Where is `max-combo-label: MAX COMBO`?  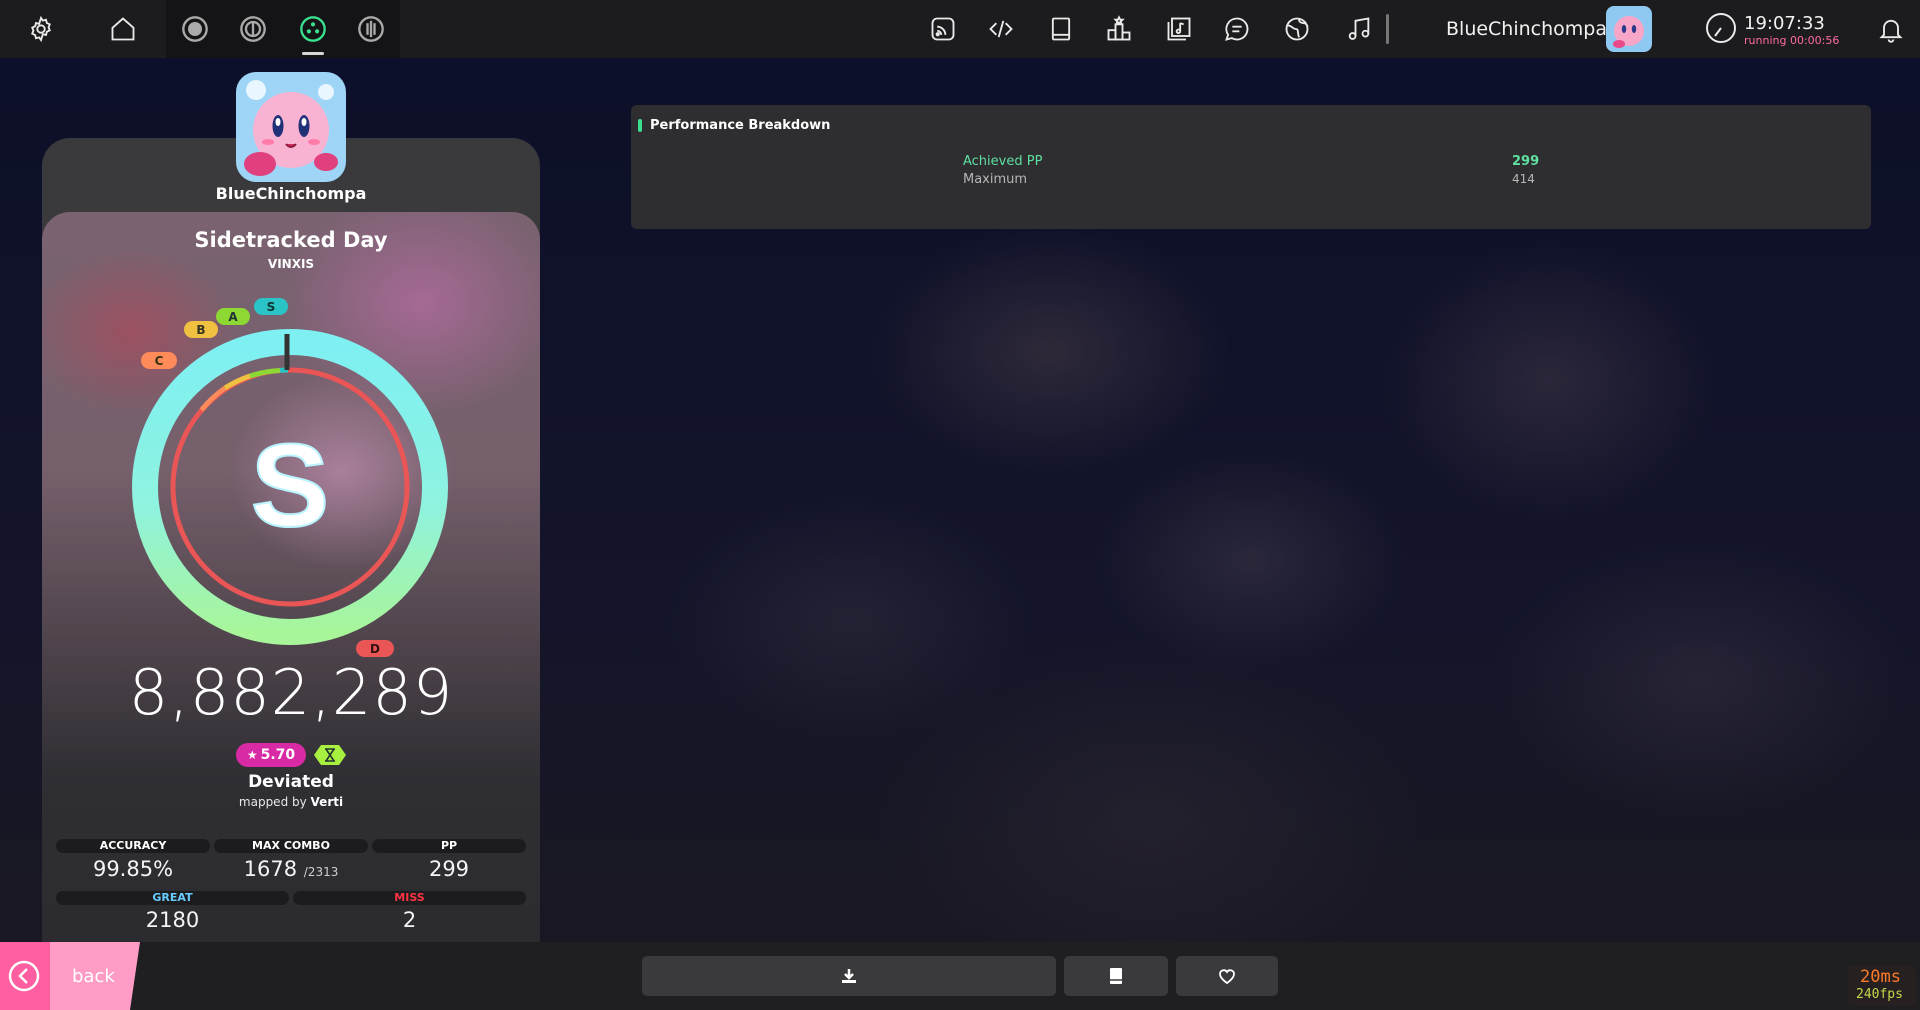 max-combo-label: MAX COMBO is located at coordinates (291, 846).